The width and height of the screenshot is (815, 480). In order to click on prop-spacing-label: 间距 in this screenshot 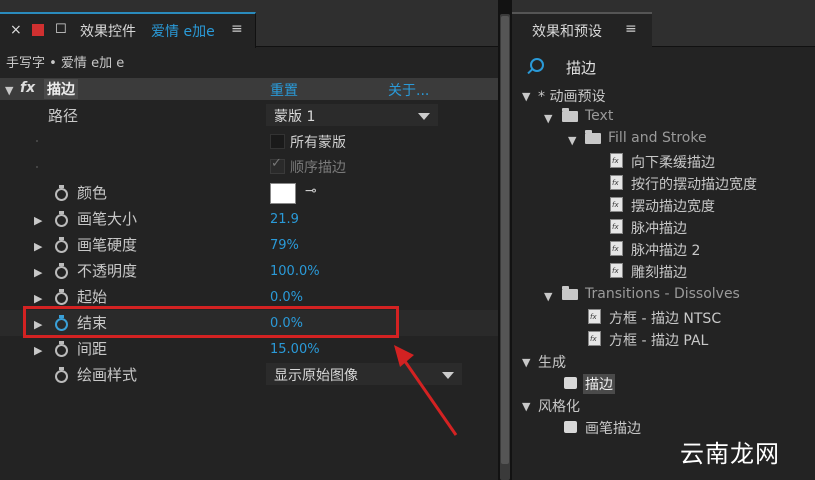, I will do `click(92, 349)`.